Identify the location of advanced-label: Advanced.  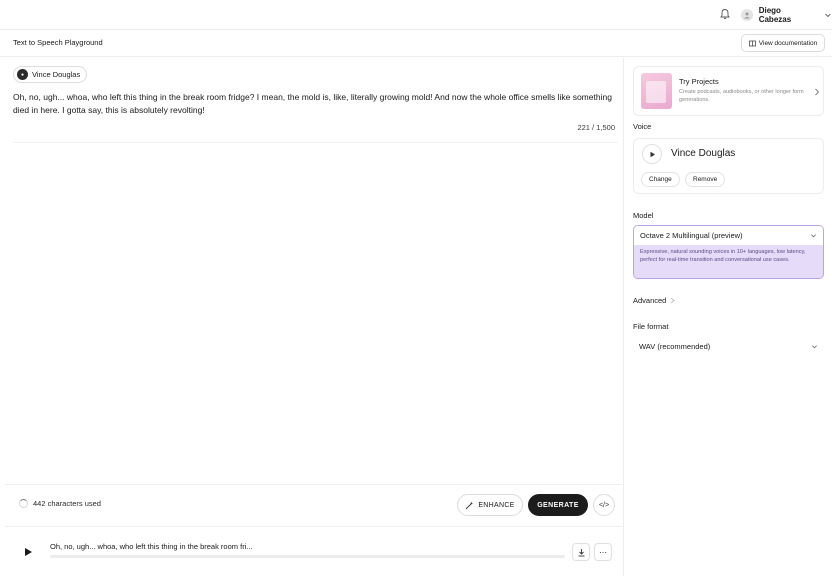
(650, 300).